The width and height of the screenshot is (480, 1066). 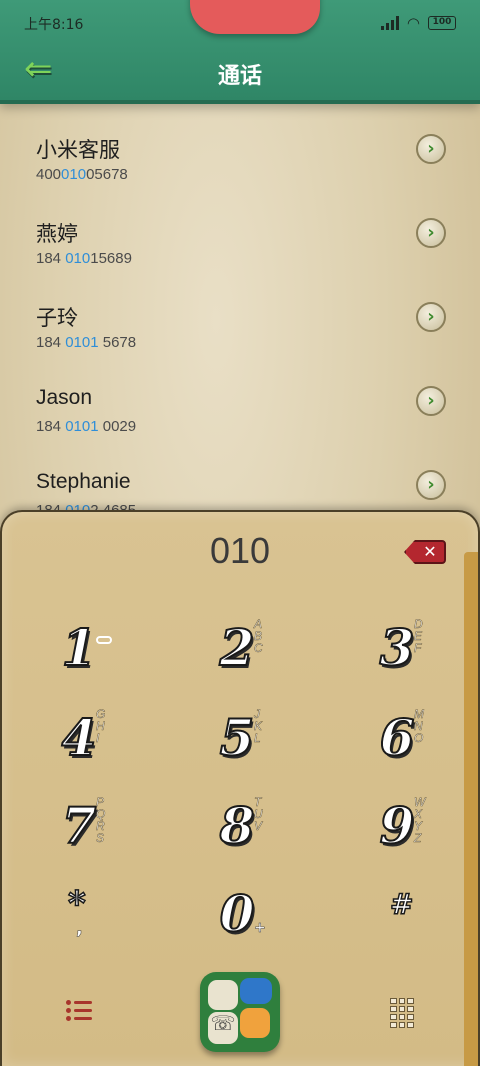 What do you see at coordinates (420, 820) in the screenshot?
I see `key-letters: W X Y Z` at bounding box center [420, 820].